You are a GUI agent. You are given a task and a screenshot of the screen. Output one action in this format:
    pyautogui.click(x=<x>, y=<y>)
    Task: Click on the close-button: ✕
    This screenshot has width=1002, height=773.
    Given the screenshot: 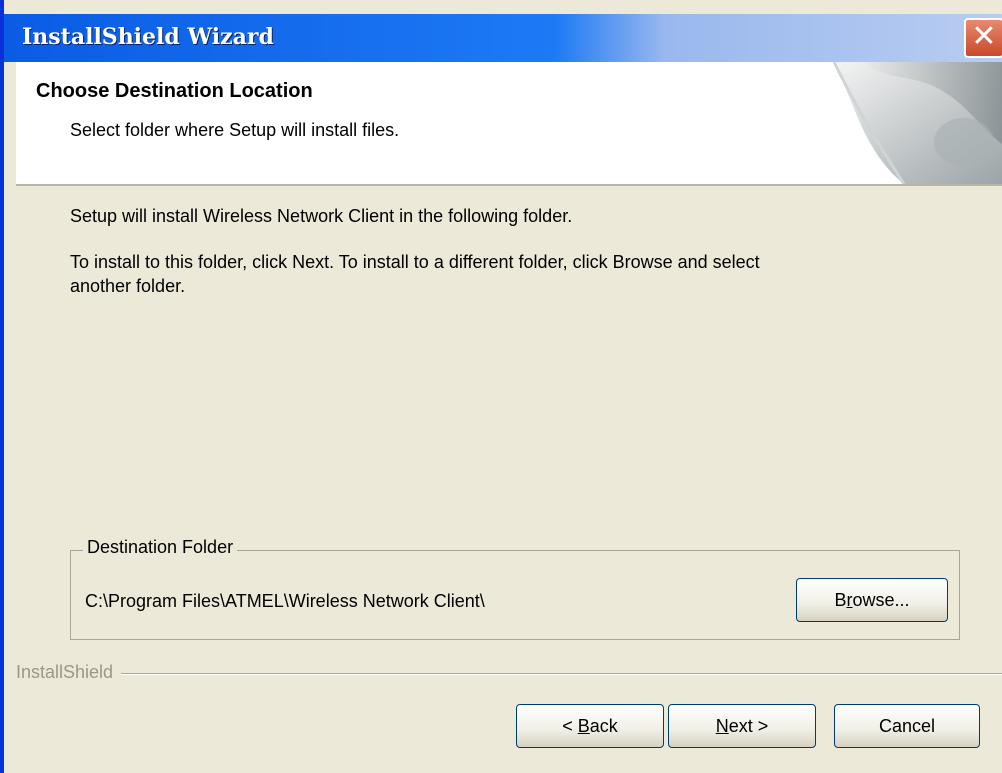 What is the action you would take?
    pyautogui.click(x=983, y=38)
    